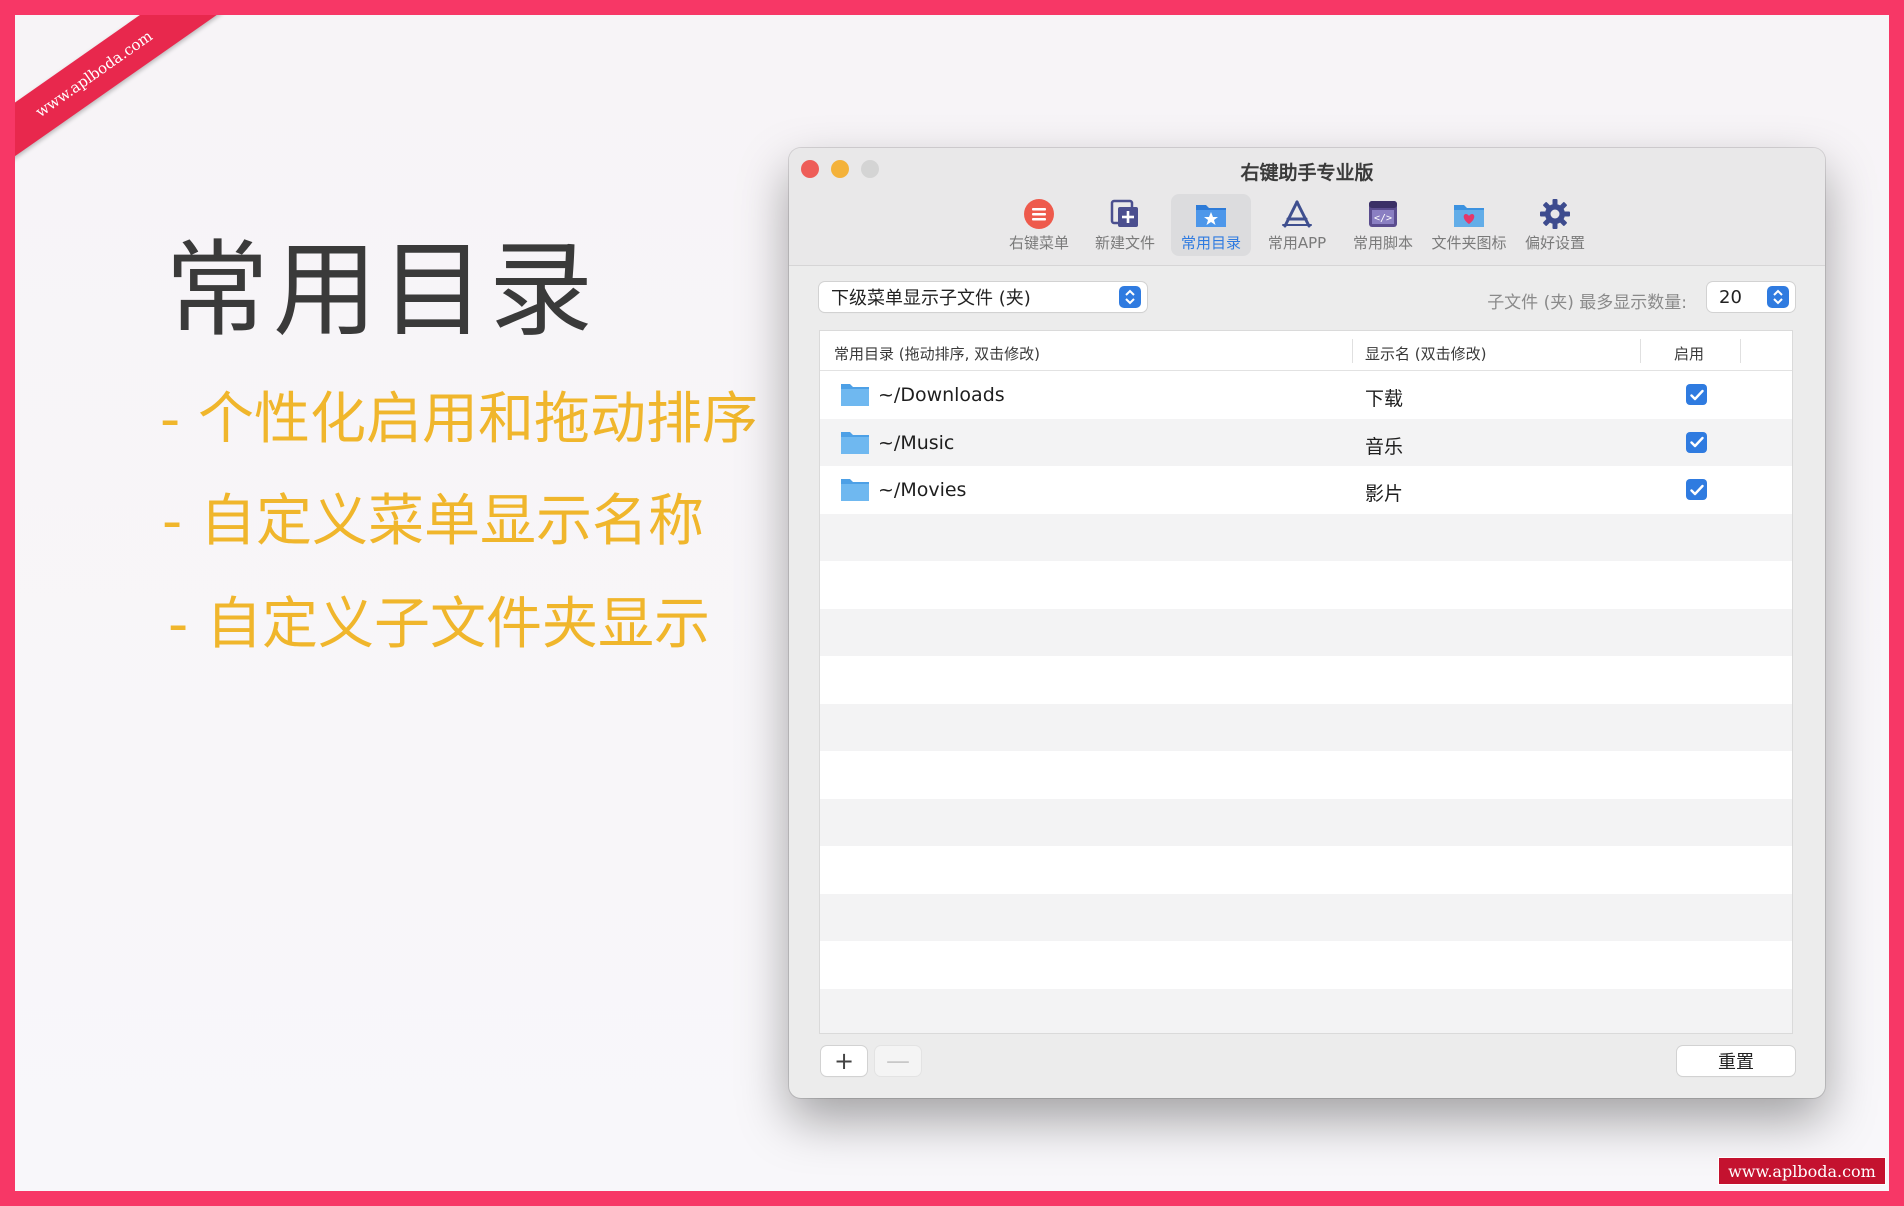 This screenshot has width=1904, height=1206. What do you see at coordinates (1297, 214) in the screenshot?
I see `app-store-icon` at bounding box center [1297, 214].